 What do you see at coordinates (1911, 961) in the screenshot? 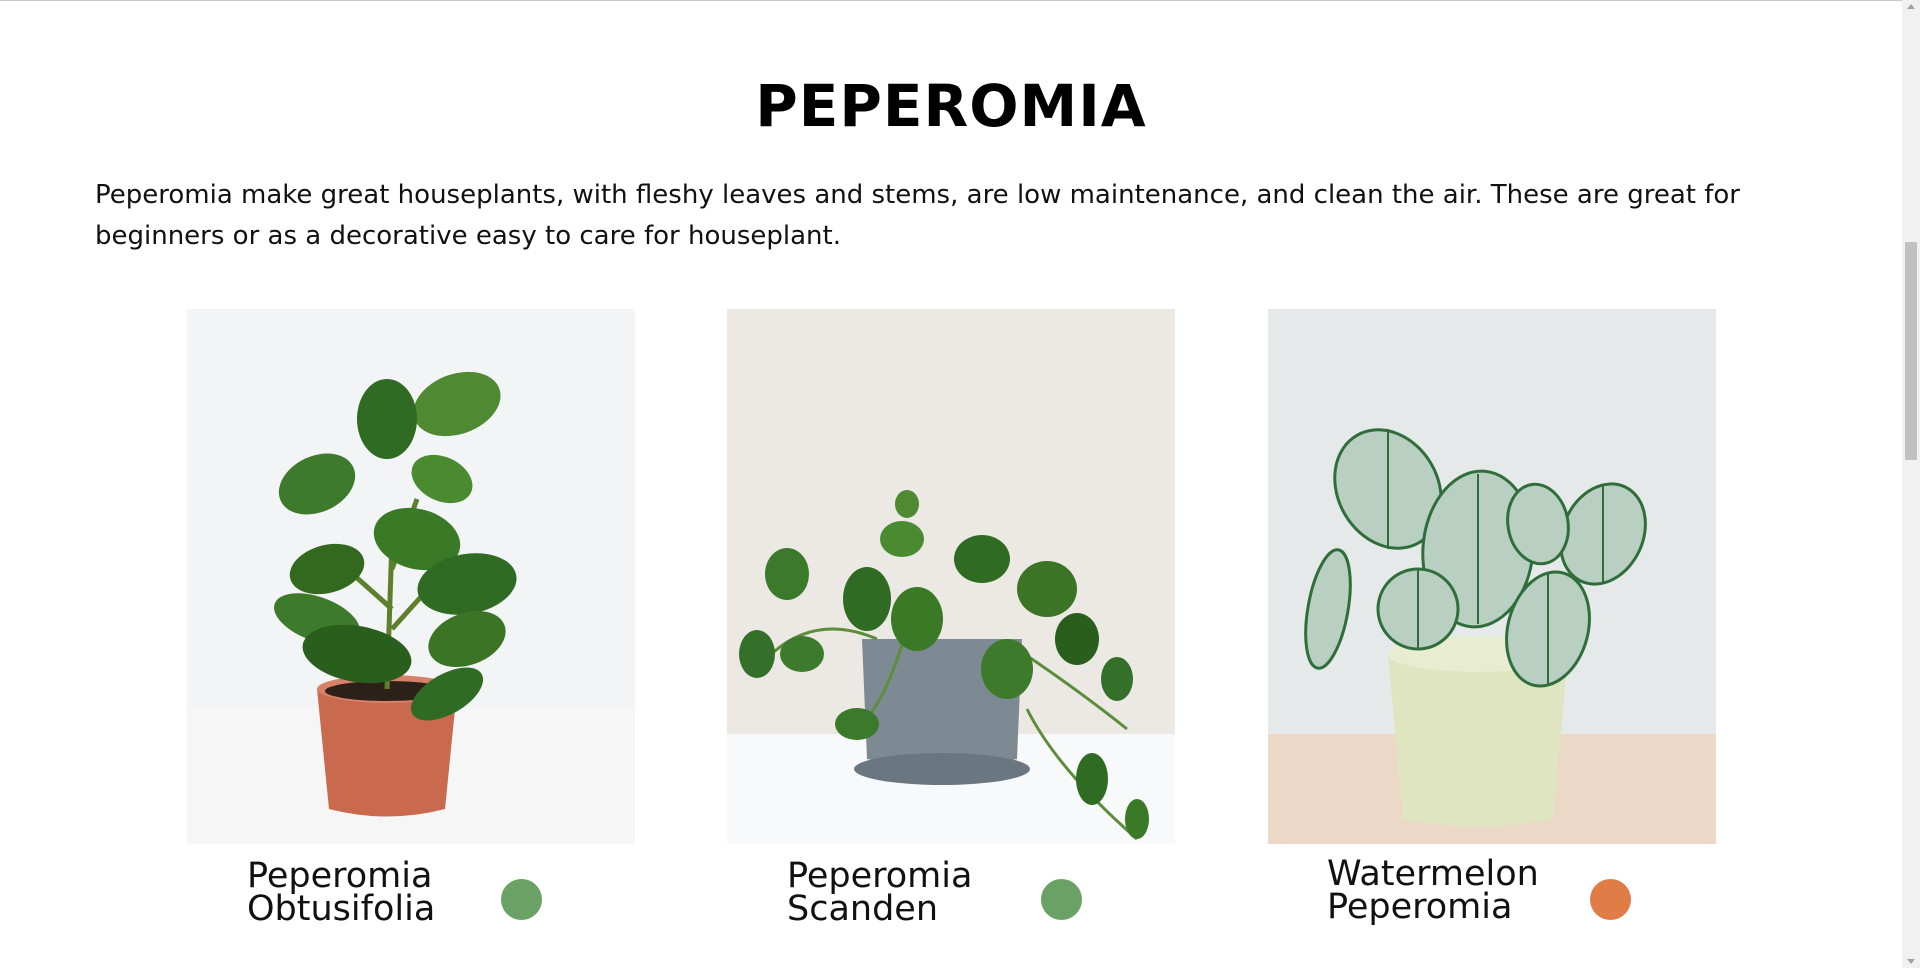
I see `scroll-down-arrow-icon` at bounding box center [1911, 961].